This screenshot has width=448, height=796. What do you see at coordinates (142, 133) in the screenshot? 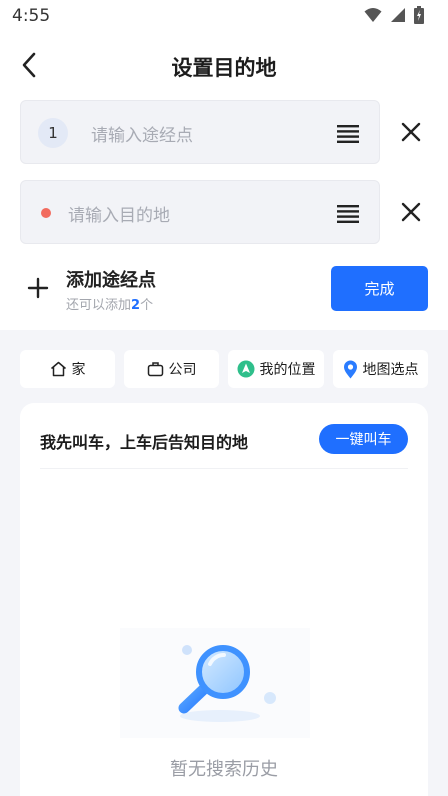
I see `waypoint-input: 请输入途经点` at bounding box center [142, 133].